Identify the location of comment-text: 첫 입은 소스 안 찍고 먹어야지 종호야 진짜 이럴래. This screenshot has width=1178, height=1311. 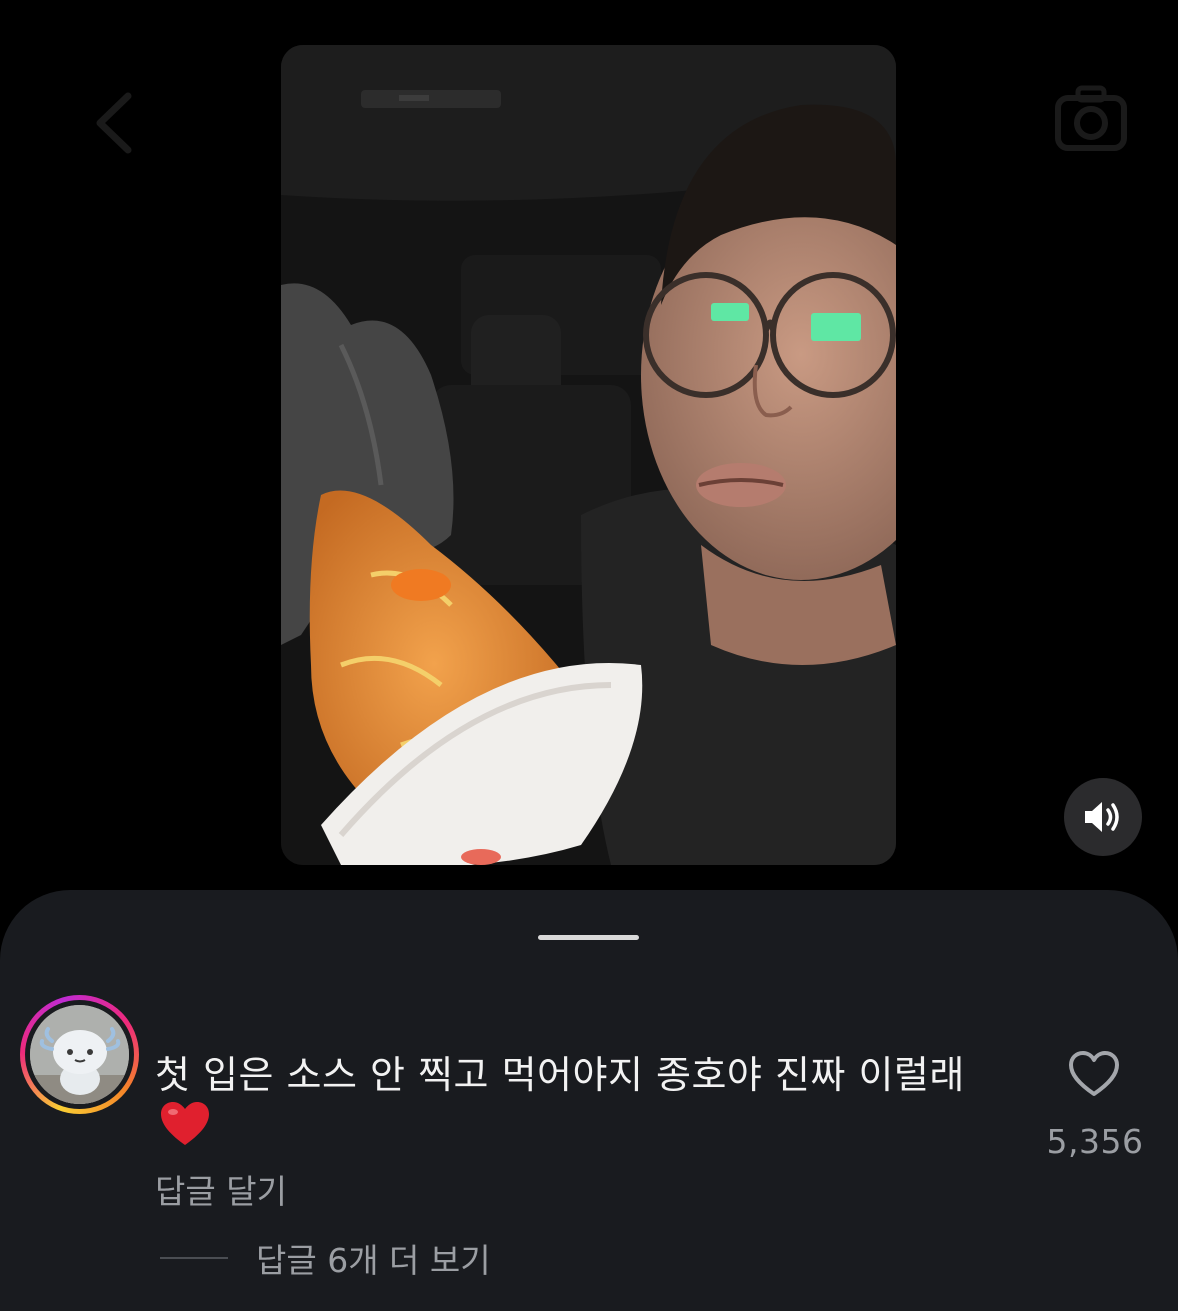
(560, 1075).